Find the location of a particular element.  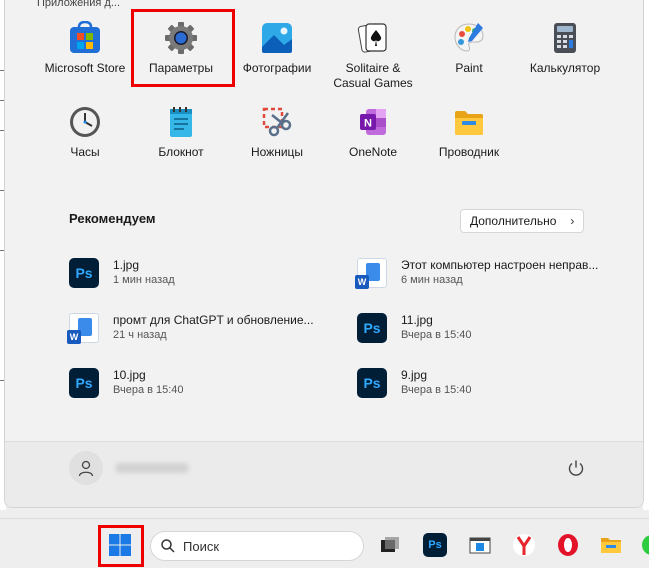

clock-icon is located at coordinates (85, 122).